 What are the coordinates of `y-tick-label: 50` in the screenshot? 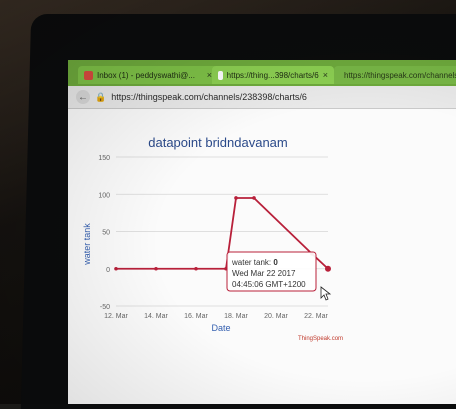 It's located at (106, 233).